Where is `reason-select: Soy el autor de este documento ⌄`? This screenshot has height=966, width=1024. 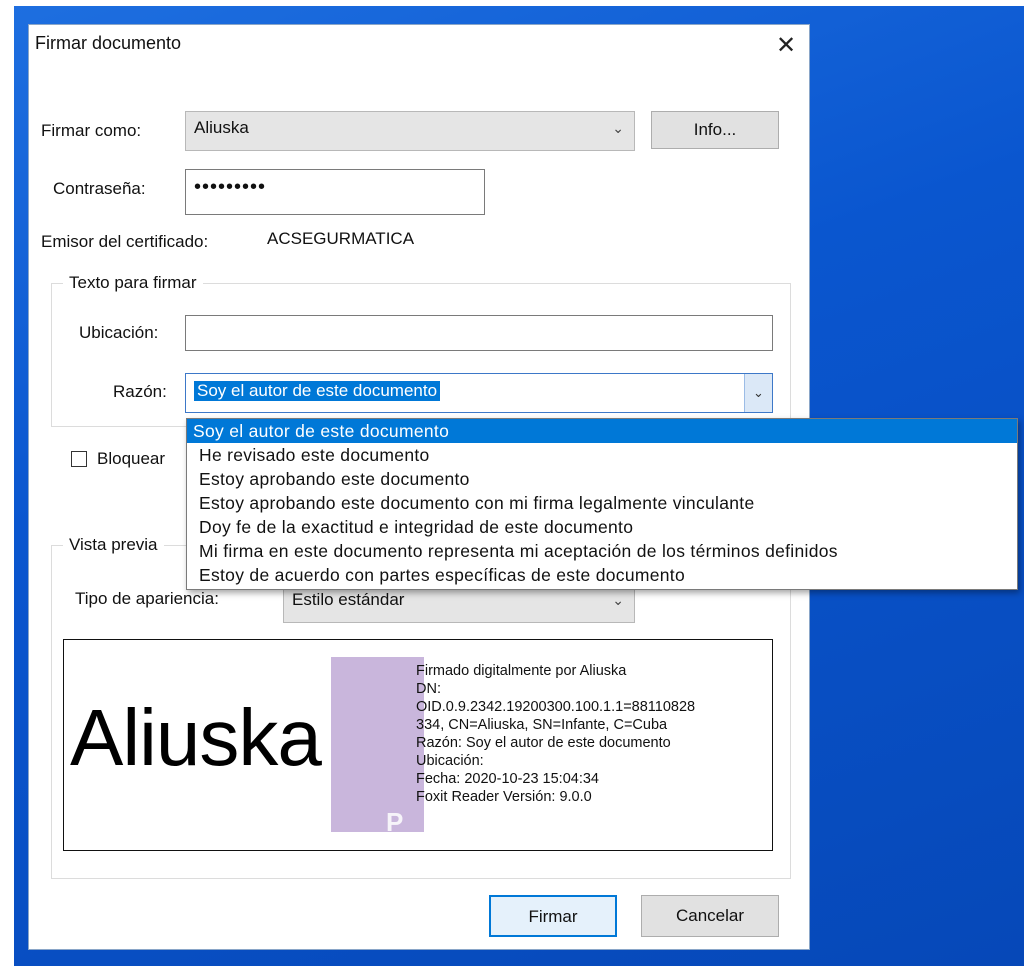
reason-select: Soy el autor de este documento ⌄ is located at coordinates (479, 393).